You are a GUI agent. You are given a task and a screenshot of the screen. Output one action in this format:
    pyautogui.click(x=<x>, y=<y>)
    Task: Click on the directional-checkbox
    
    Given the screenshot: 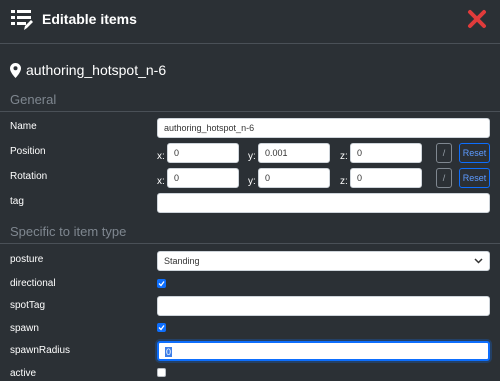 What is the action you would take?
    pyautogui.click(x=161, y=283)
    